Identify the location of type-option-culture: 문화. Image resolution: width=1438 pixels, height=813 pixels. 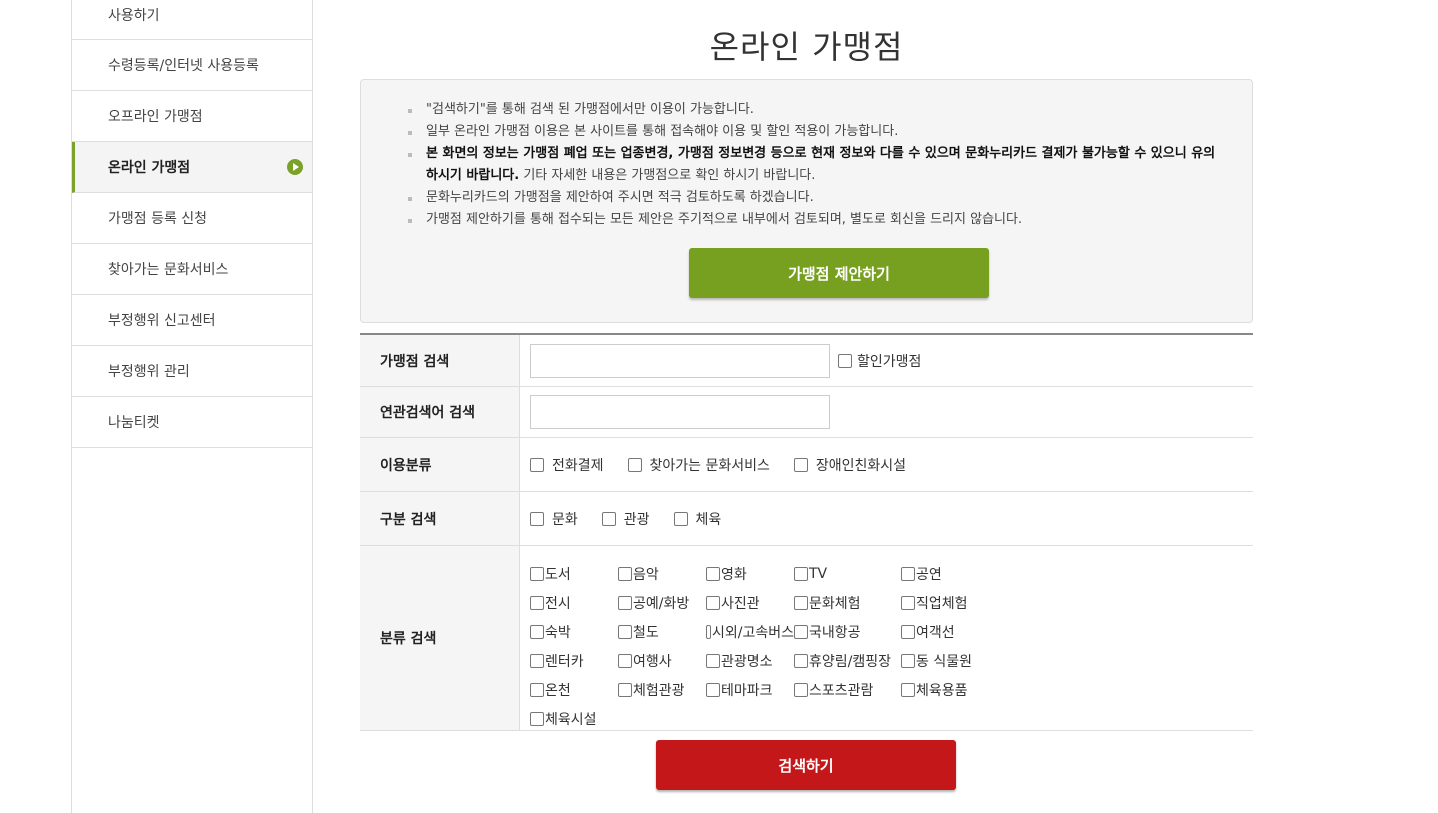
(554, 519).